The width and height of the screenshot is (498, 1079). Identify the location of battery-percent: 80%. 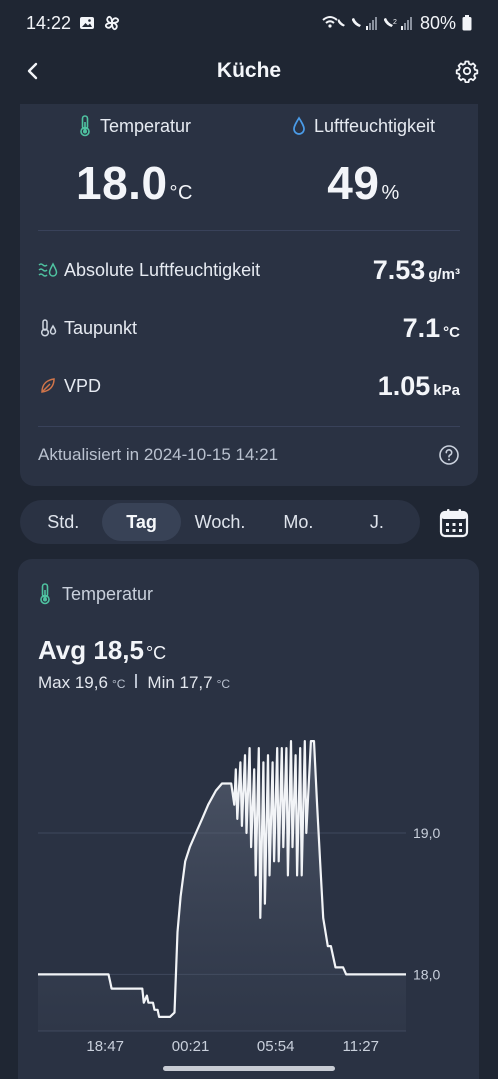
(437, 22).